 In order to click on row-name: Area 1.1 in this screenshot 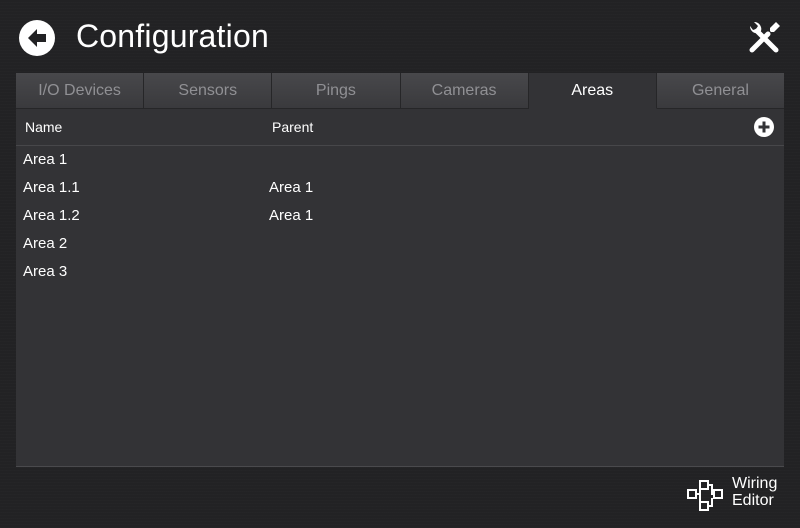, I will do `click(51, 187)`.